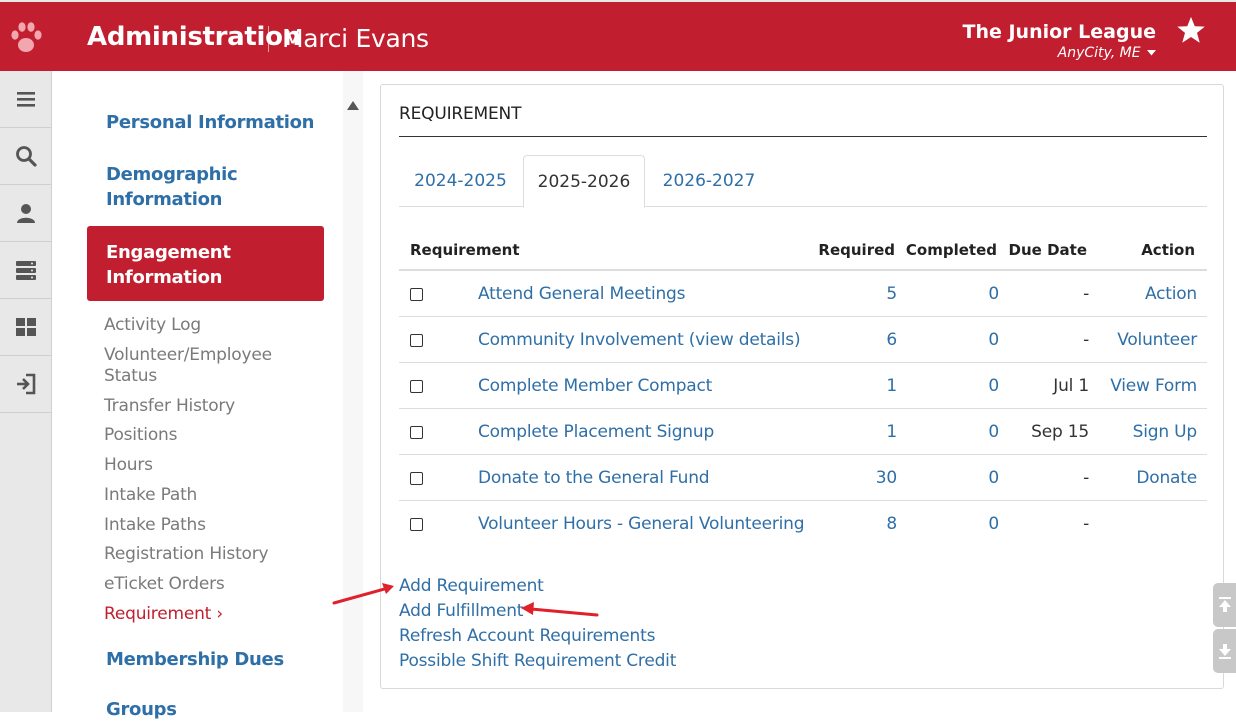  I want to click on possible-shift-requirement-credit-link: Possible Shift Requirement Credit, so click(537, 661).